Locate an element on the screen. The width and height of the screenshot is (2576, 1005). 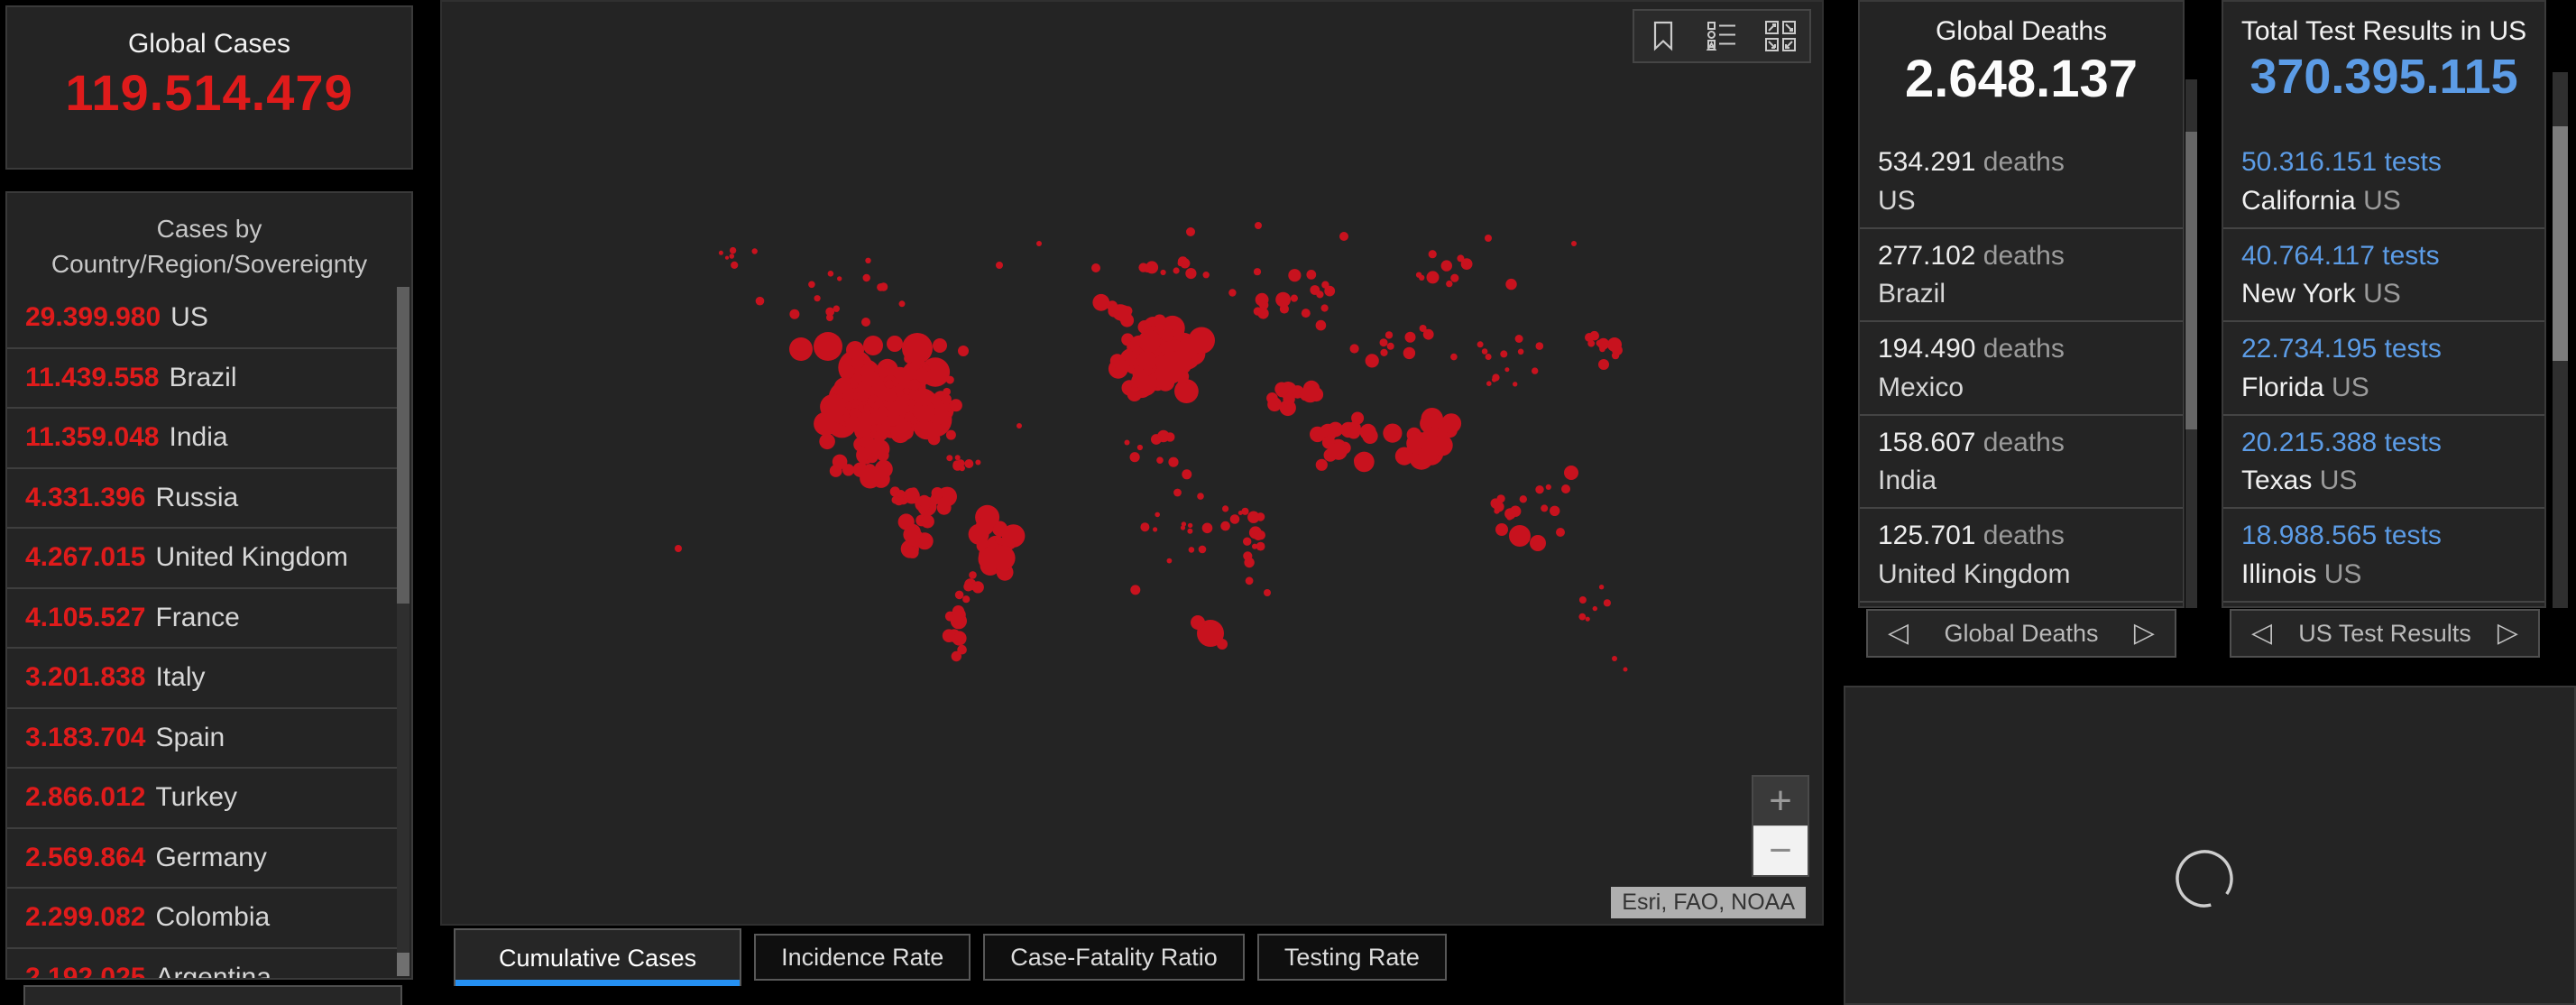
deaths-footer-nav: ◁ Global Deaths ▷ is located at coordinates (2021, 633).